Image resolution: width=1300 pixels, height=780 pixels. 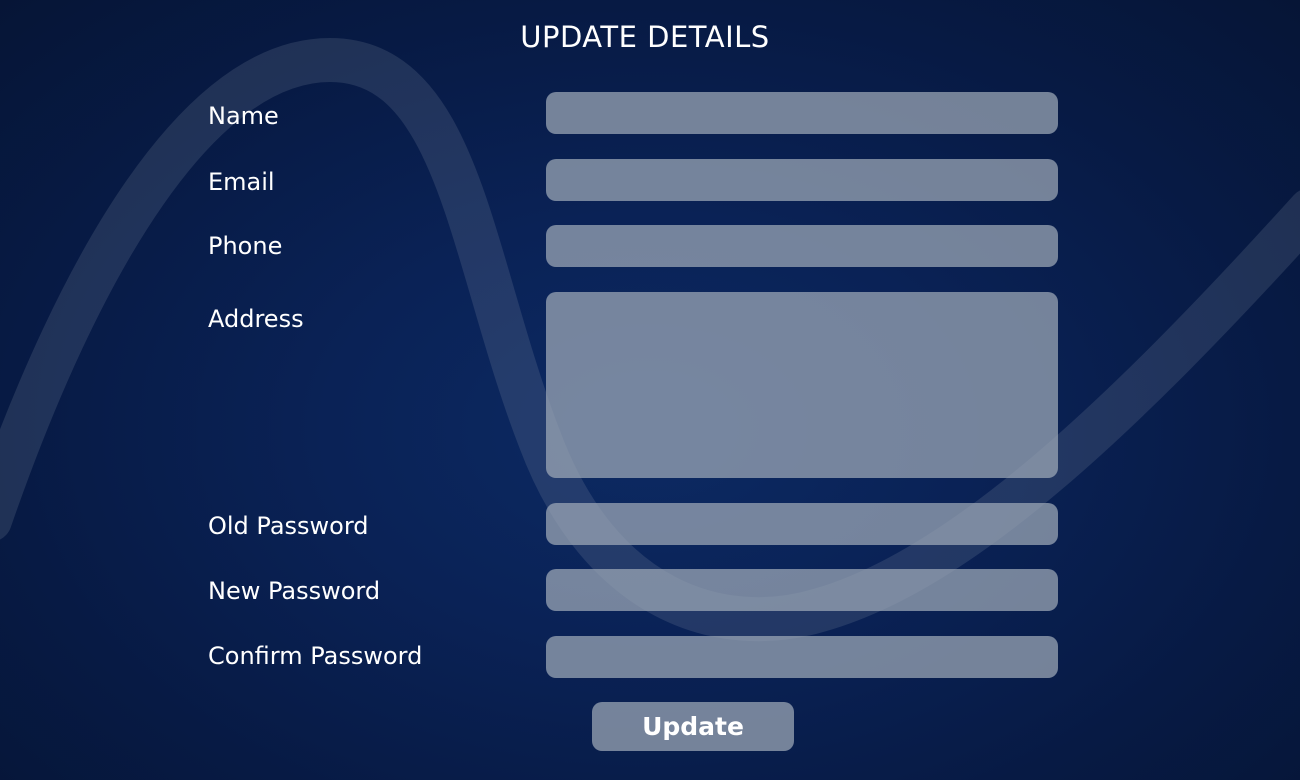 I want to click on update-button: Update, so click(x=693, y=726).